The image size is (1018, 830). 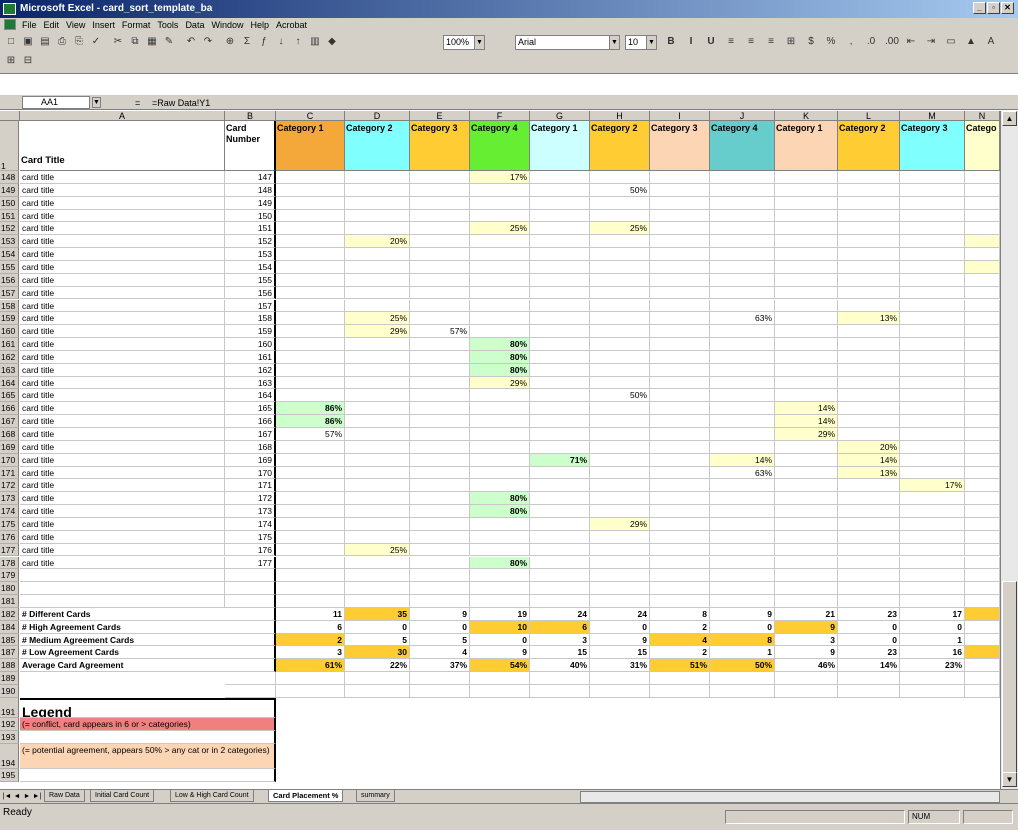 I want to click on row-header: 163, so click(x=9, y=370).